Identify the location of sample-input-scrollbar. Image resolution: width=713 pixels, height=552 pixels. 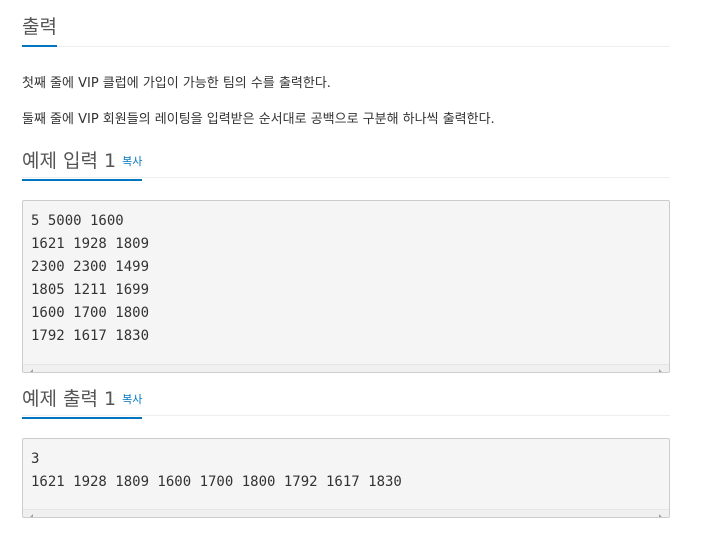
(346, 368).